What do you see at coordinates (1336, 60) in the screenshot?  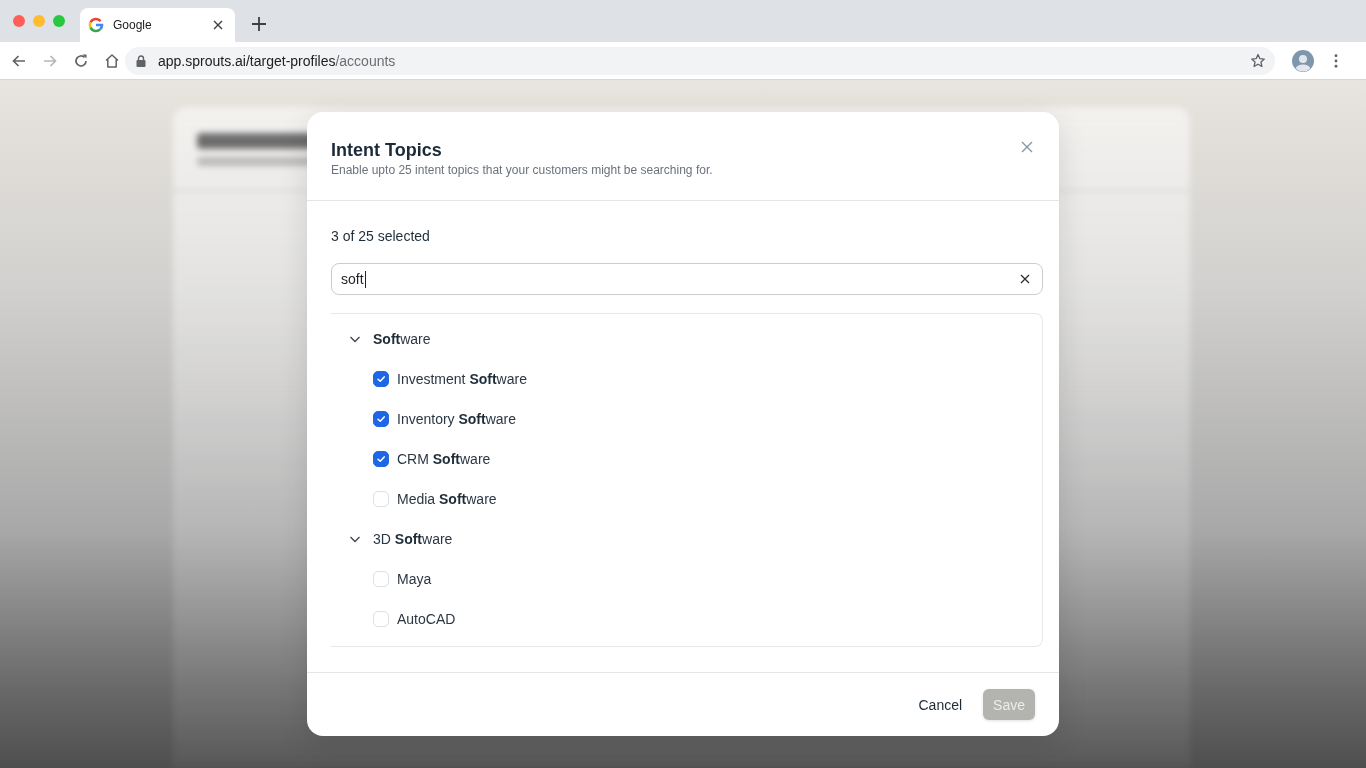 I see `more-menu-icon` at bounding box center [1336, 60].